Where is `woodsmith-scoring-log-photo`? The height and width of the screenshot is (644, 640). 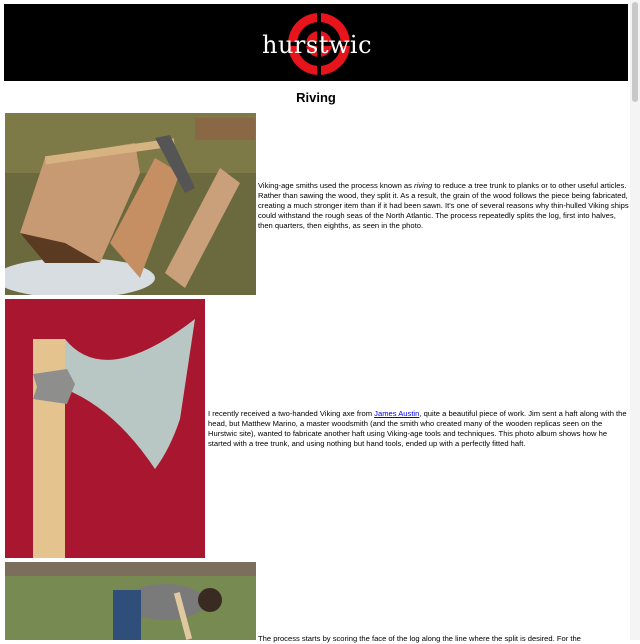
woodsmith-scoring-log-photo is located at coordinates (130, 601).